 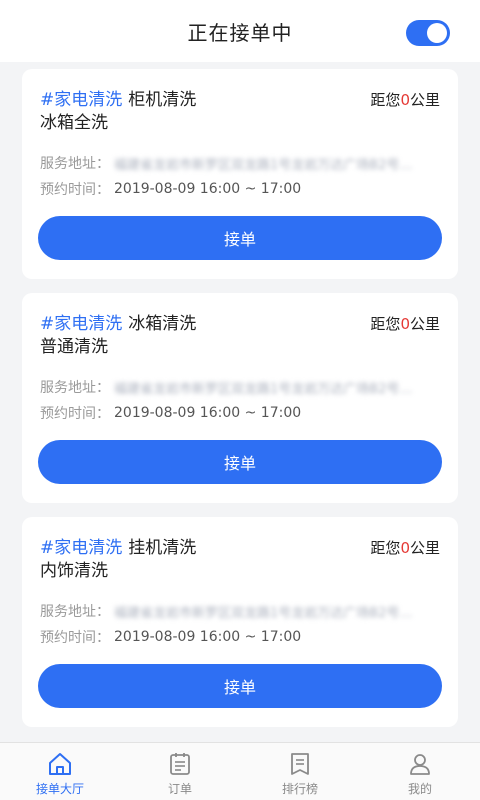 I want to click on home-icon, so click(x=60, y=764).